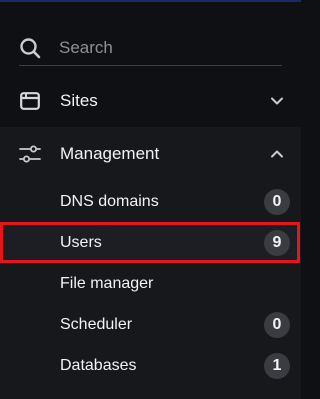  I want to click on search-bar, so click(150, 48).